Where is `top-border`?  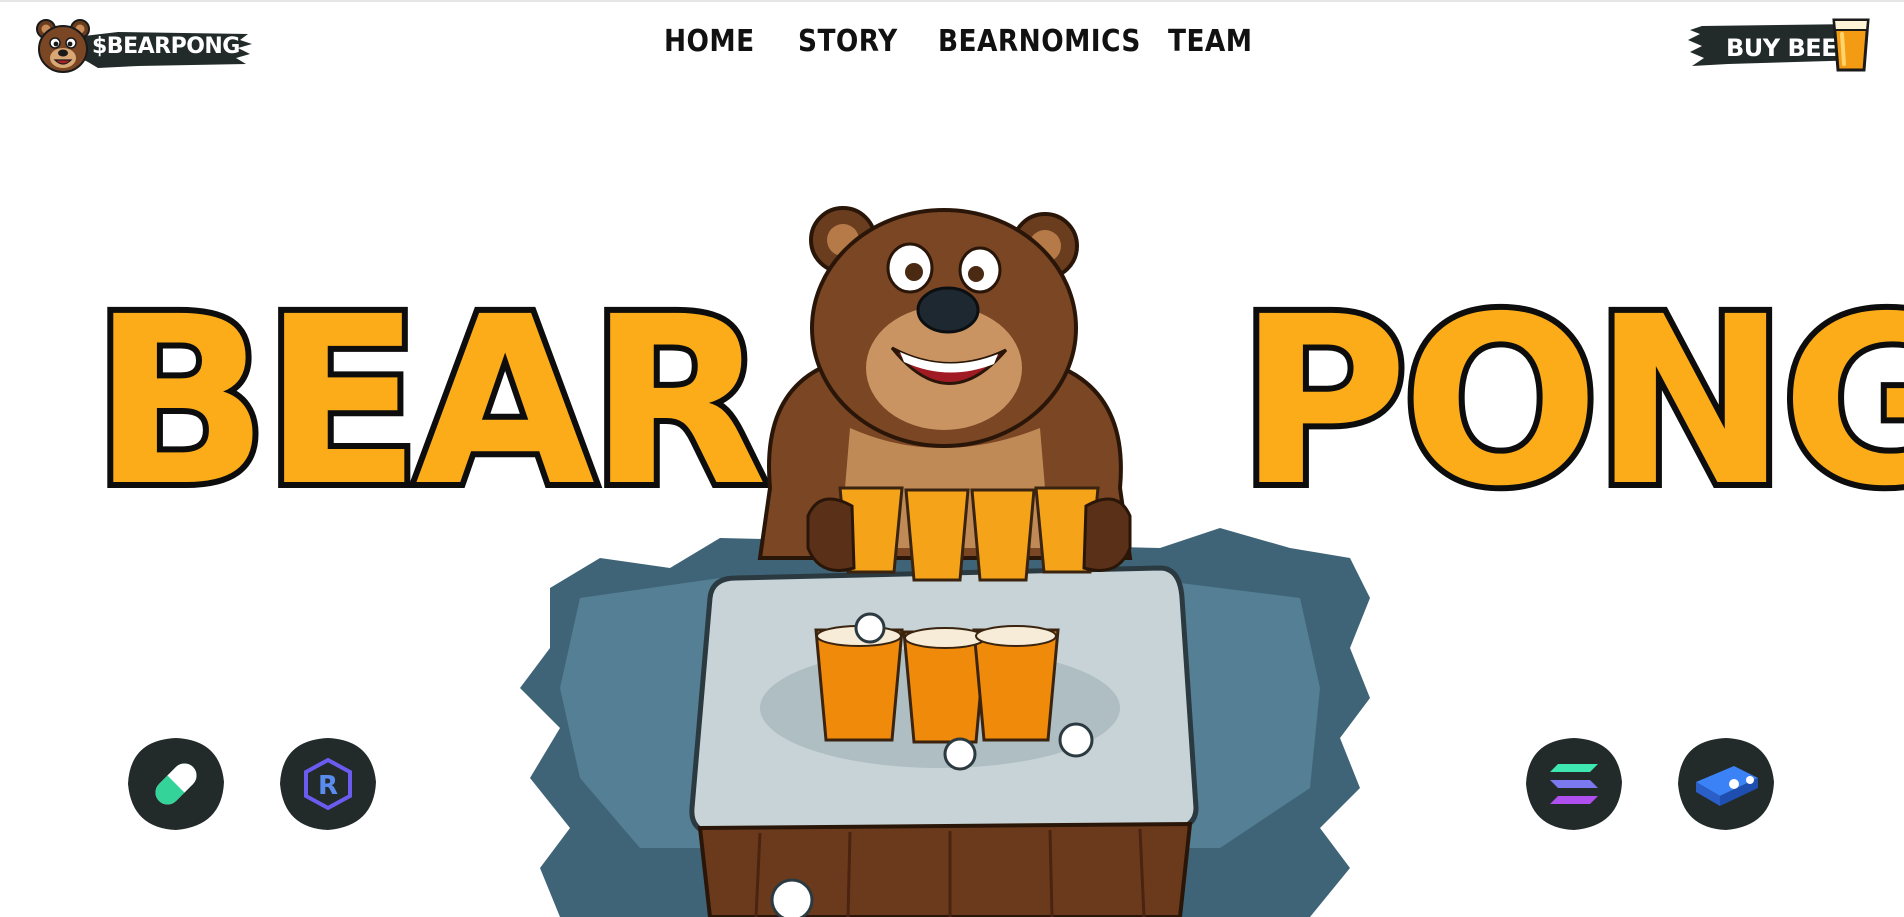 top-border is located at coordinates (952, 1).